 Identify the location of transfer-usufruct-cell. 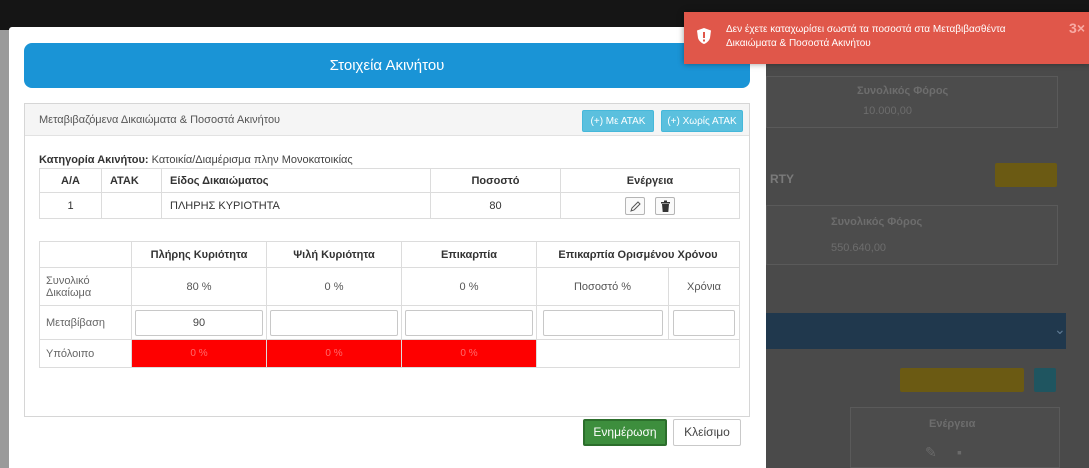
(469, 322).